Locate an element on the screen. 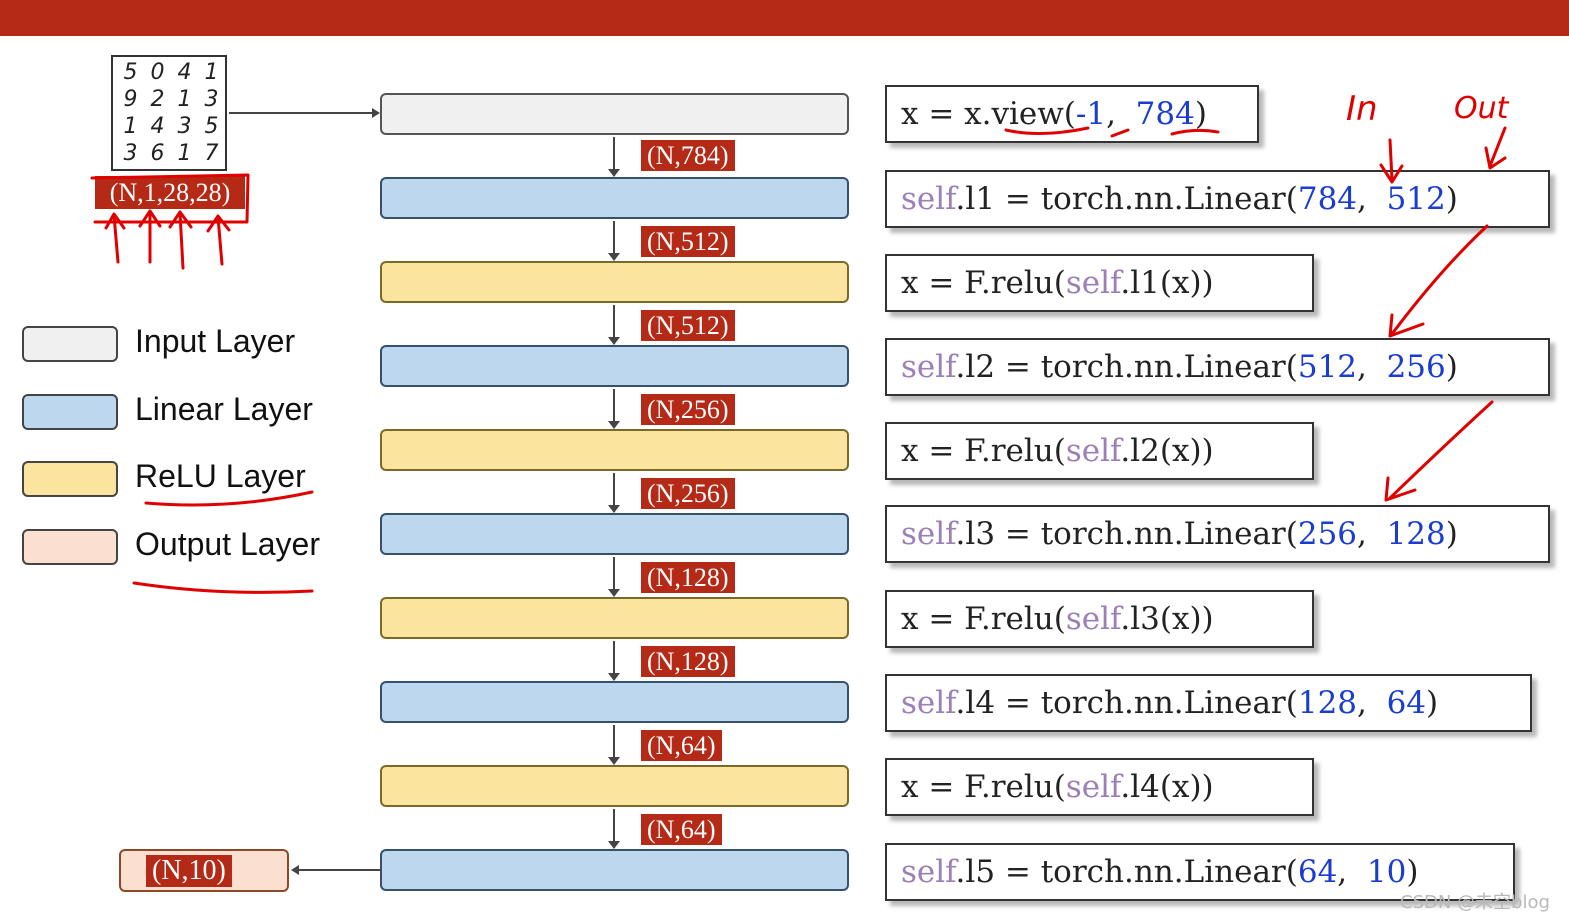 The image size is (1569, 923). in-annotation: In is located at coordinates (1362, 109).